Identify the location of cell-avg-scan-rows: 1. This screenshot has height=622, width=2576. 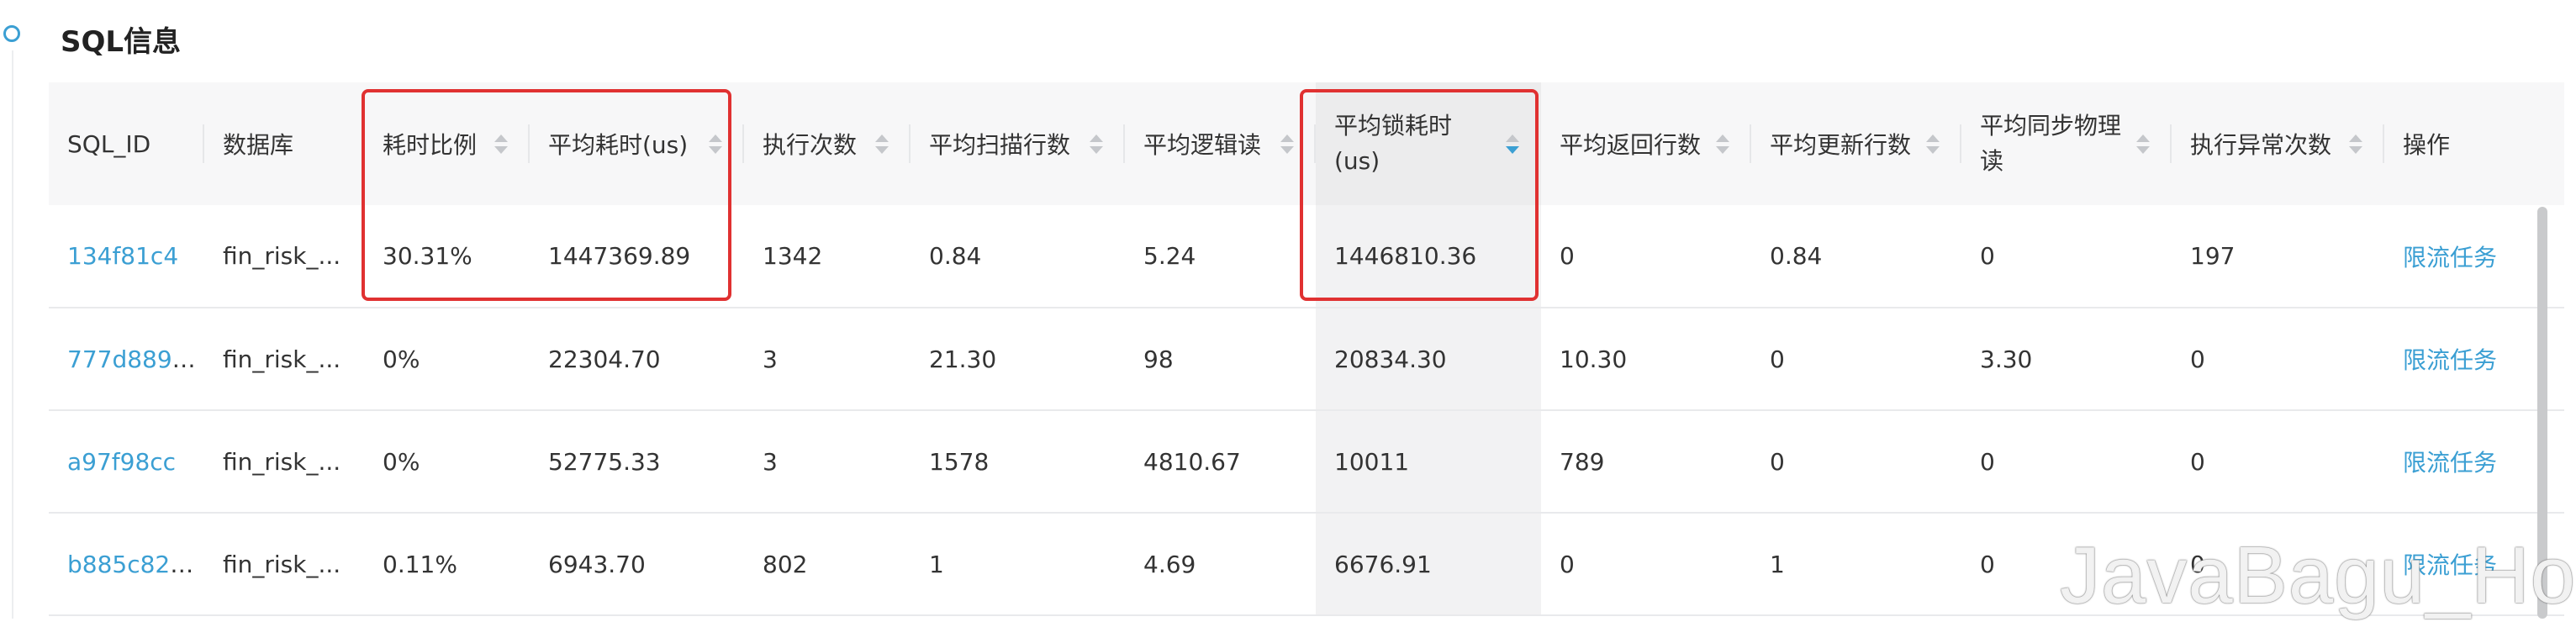
(1018, 564).